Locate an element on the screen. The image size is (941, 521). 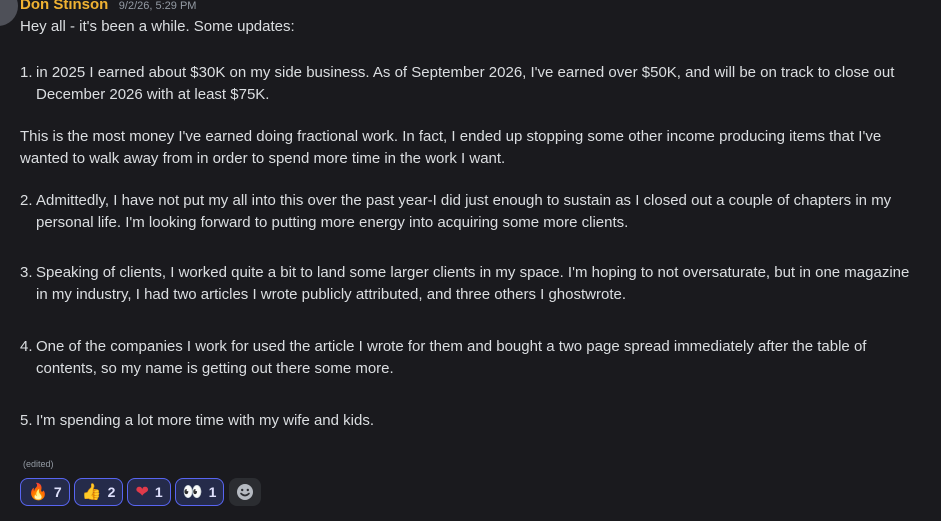
smiley-add-reaction-icon is located at coordinates (245, 492).